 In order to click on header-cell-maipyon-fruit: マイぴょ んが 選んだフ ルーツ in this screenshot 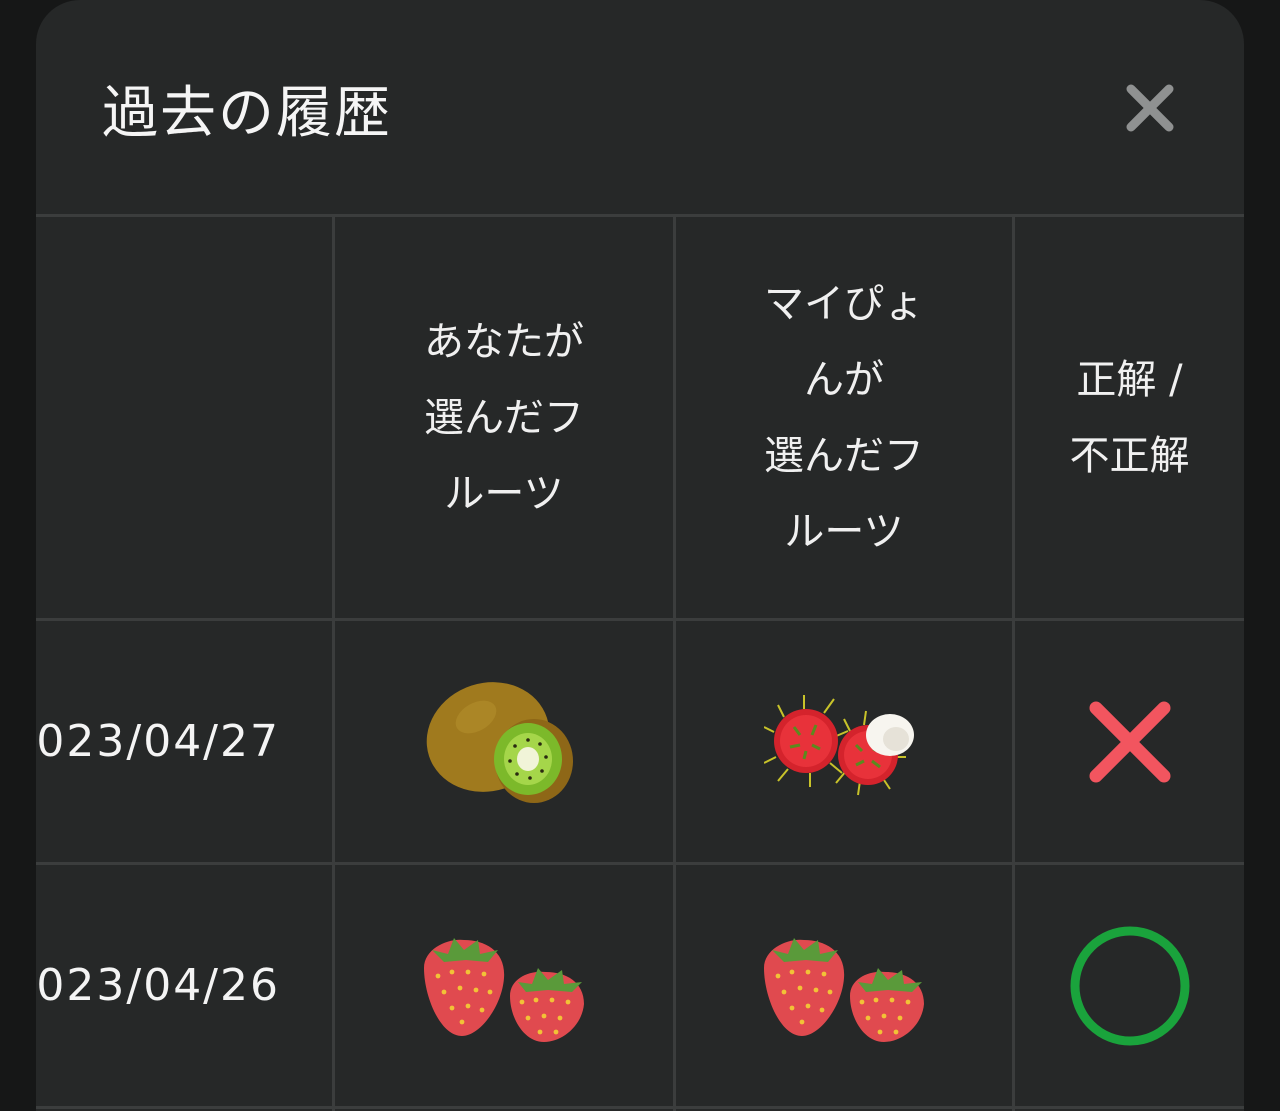, I will do `click(844, 417)`.